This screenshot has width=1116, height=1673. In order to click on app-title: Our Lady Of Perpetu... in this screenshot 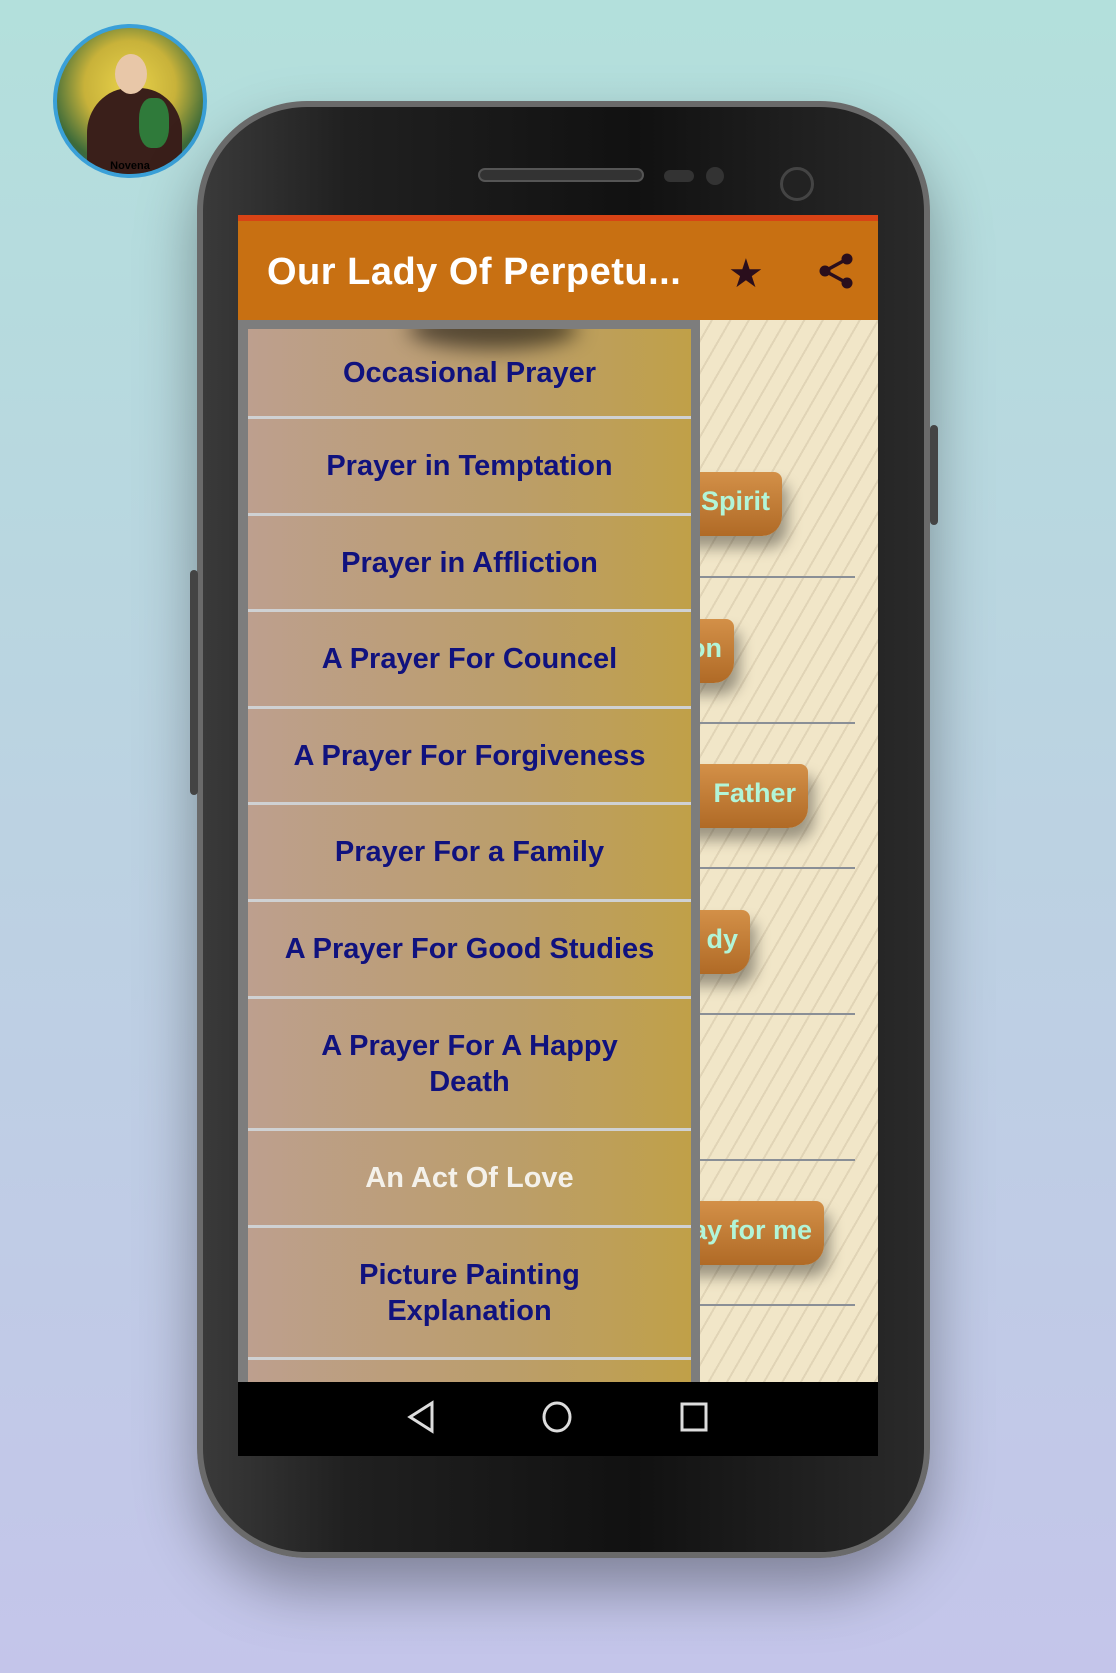, I will do `click(474, 272)`.